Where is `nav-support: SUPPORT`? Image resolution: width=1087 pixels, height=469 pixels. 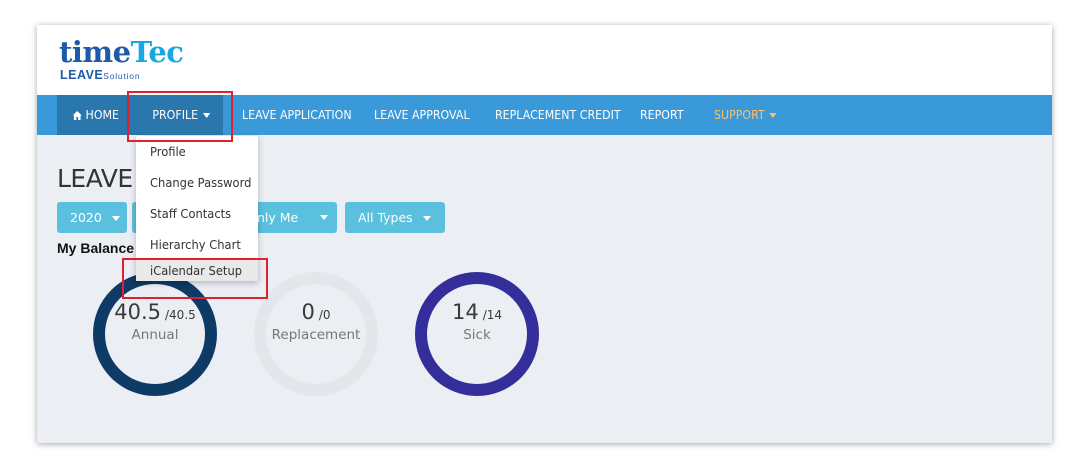 nav-support: SUPPORT is located at coordinates (745, 115).